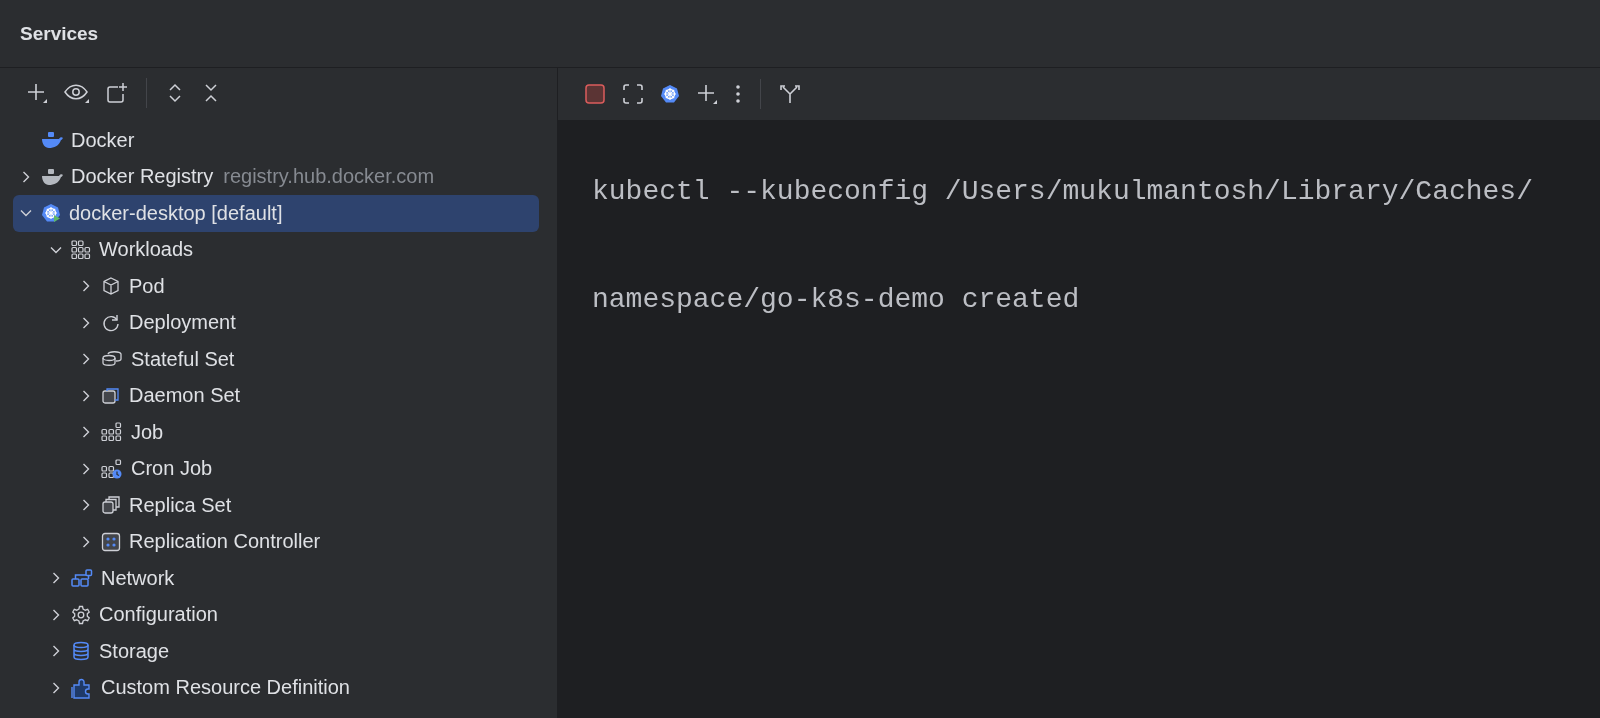 The width and height of the screenshot is (1600, 718). What do you see at coordinates (276, 432) in the screenshot?
I see `tree-item: Job` at bounding box center [276, 432].